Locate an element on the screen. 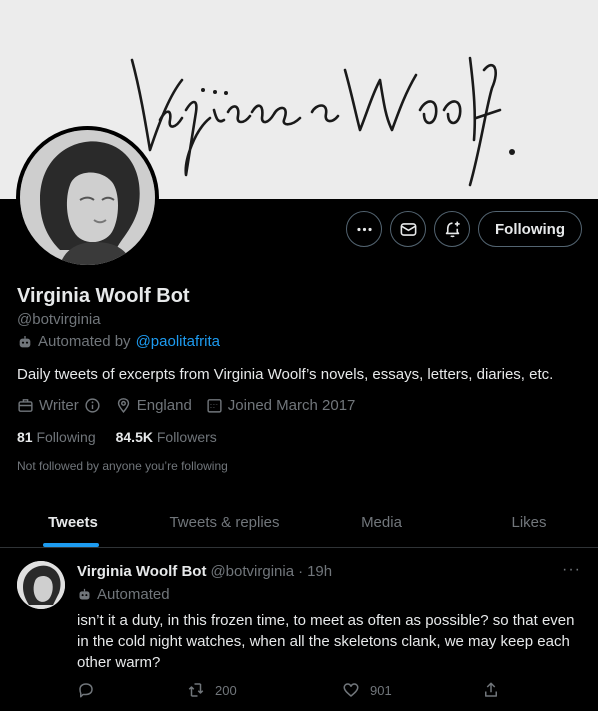  notifications-button is located at coordinates (452, 229).